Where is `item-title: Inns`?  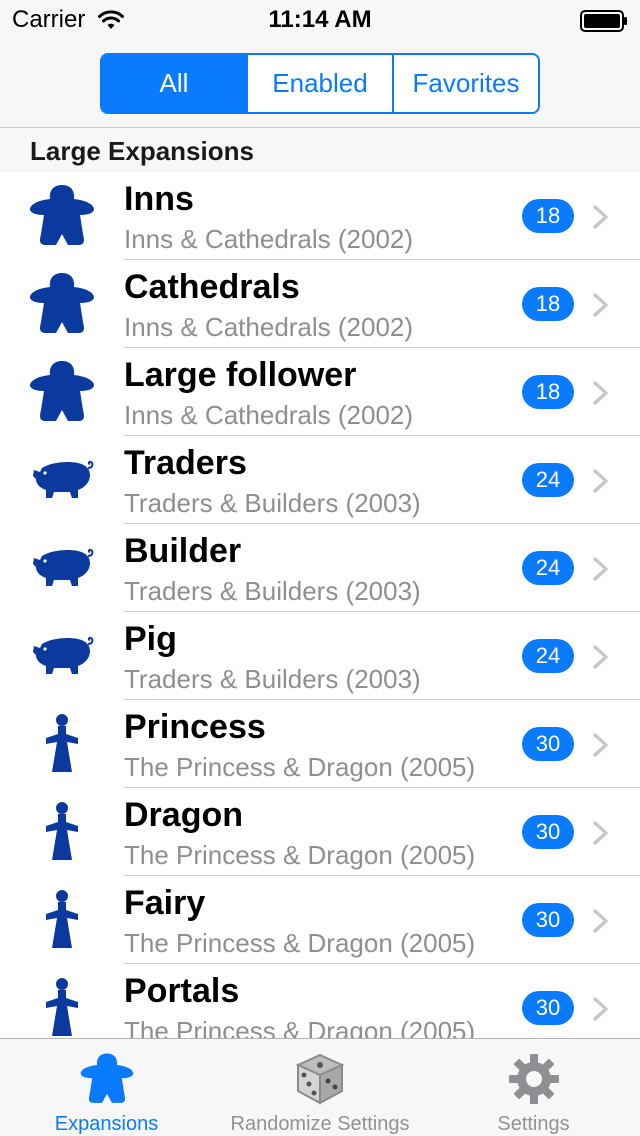
item-title: Inns is located at coordinates (159, 199).